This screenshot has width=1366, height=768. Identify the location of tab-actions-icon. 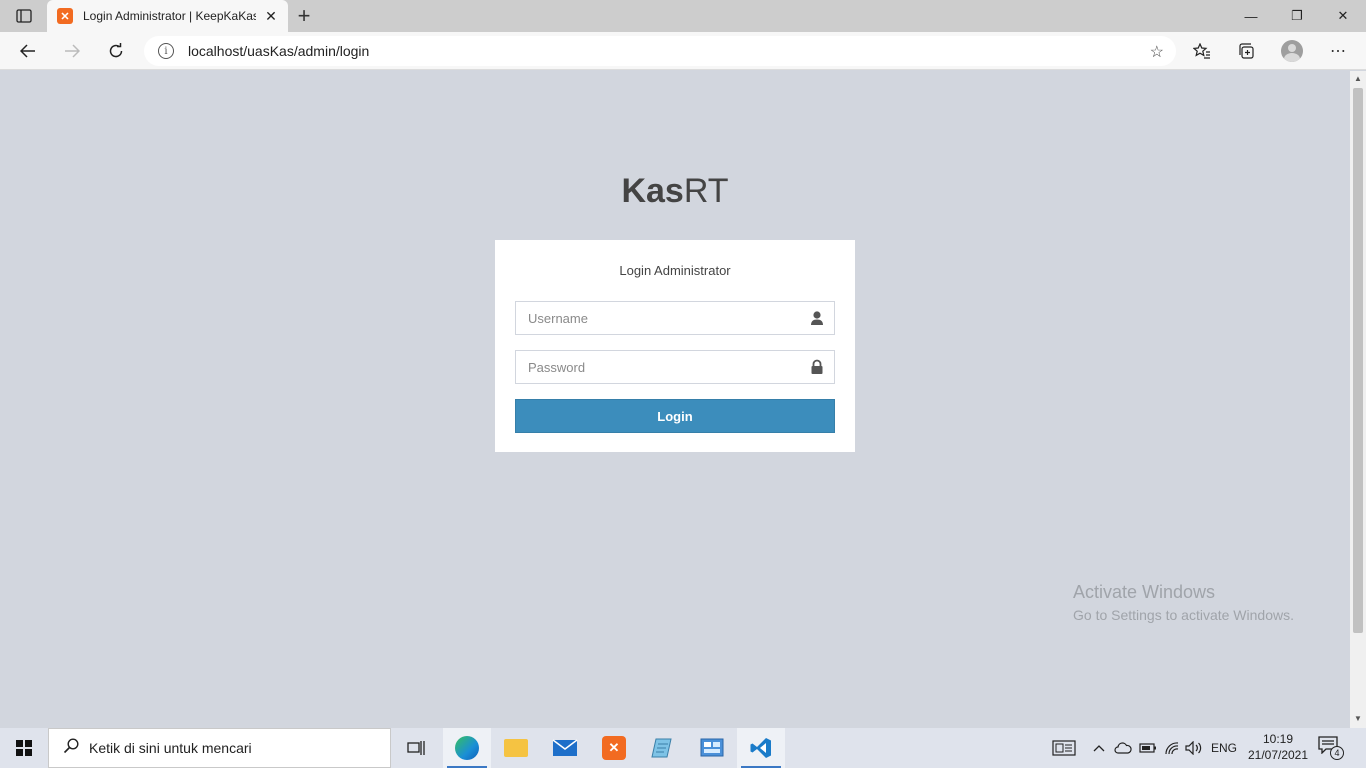
(24, 16).